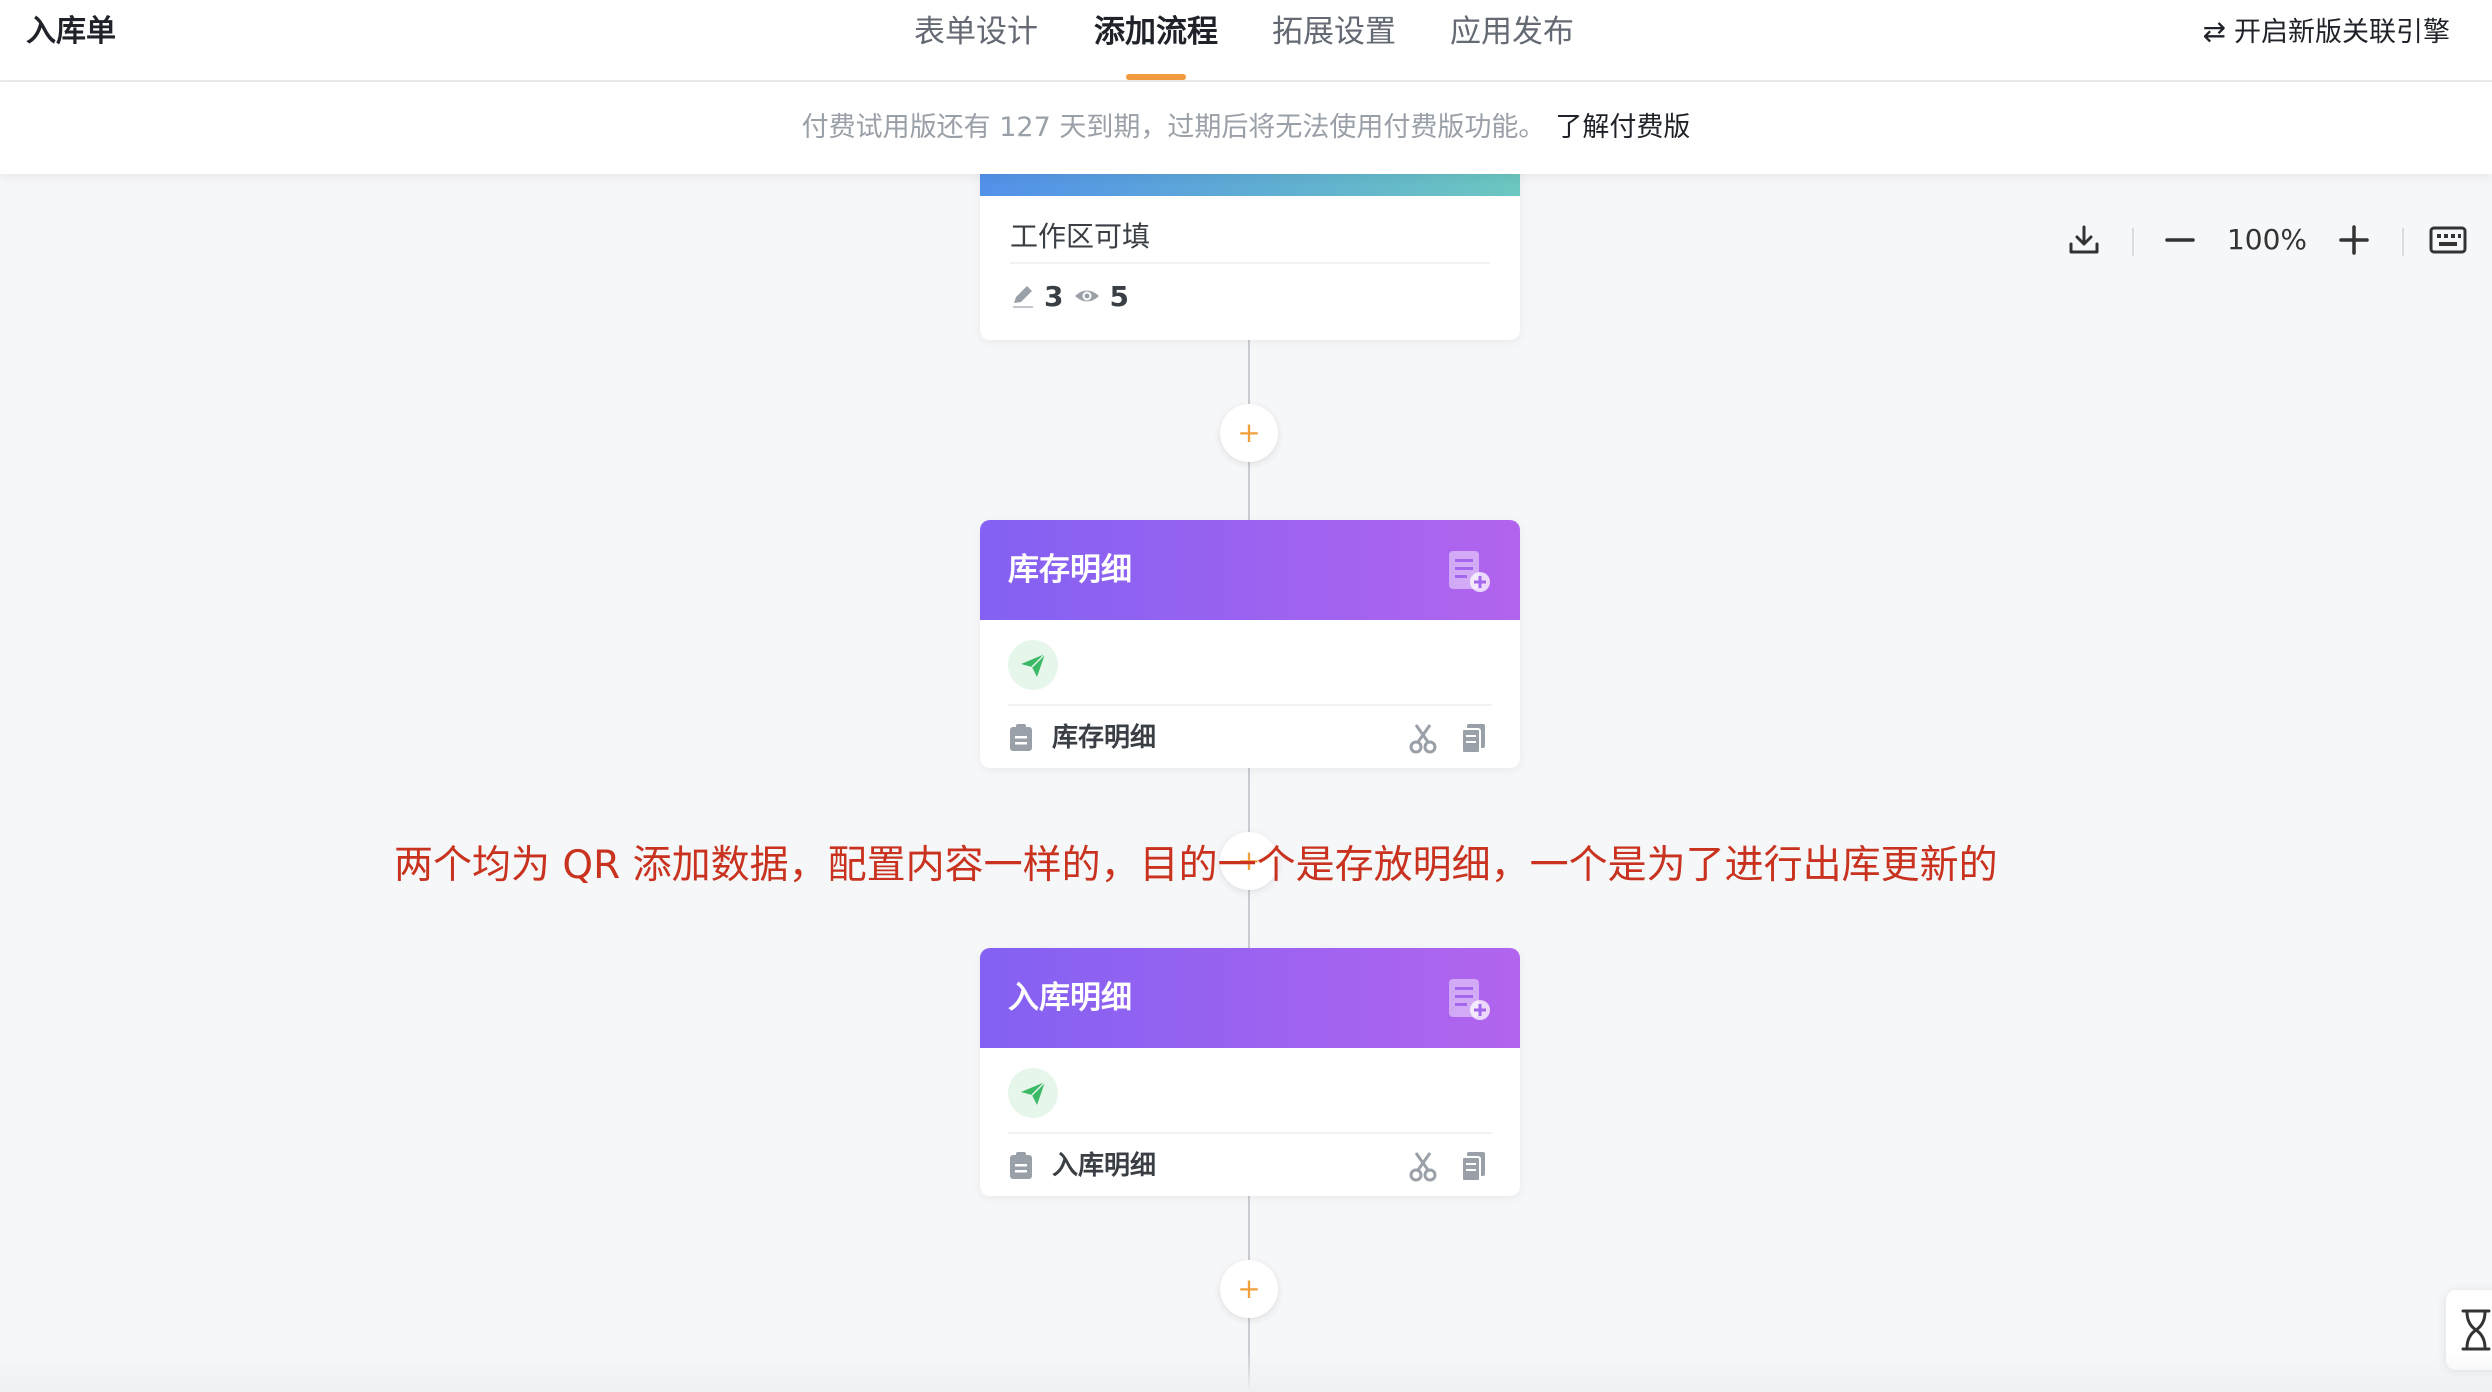  I want to click on swap-icon: ⇄, so click(2214, 31).